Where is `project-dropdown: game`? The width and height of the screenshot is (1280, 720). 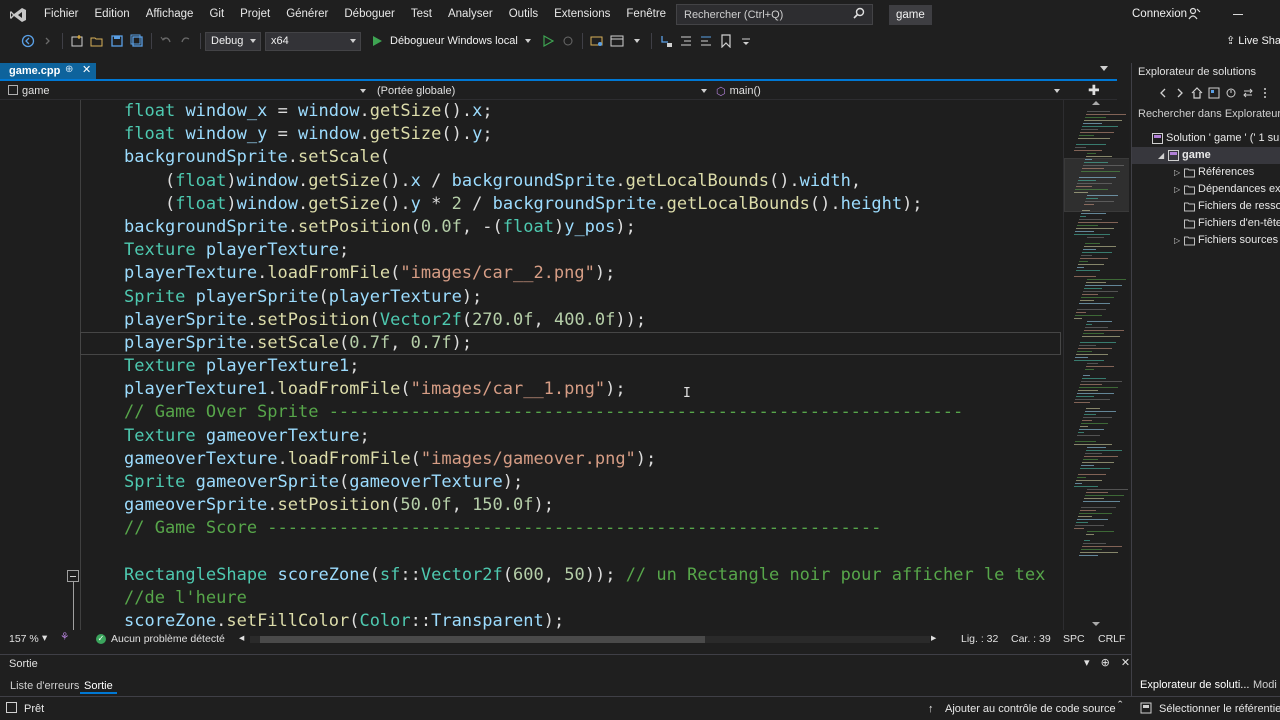 project-dropdown: game is located at coordinates (185, 91).